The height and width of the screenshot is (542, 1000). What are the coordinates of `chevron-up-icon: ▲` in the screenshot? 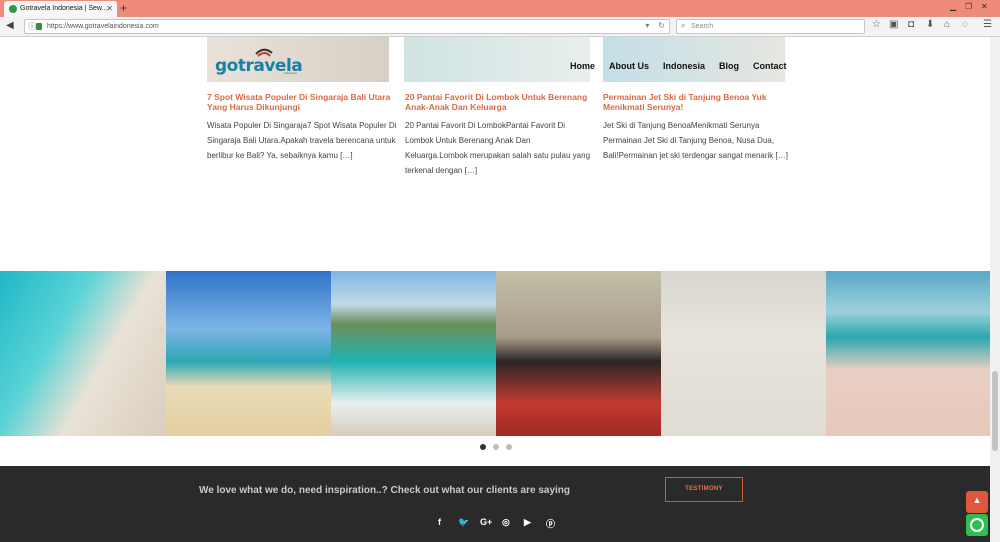 It's located at (977, 500).